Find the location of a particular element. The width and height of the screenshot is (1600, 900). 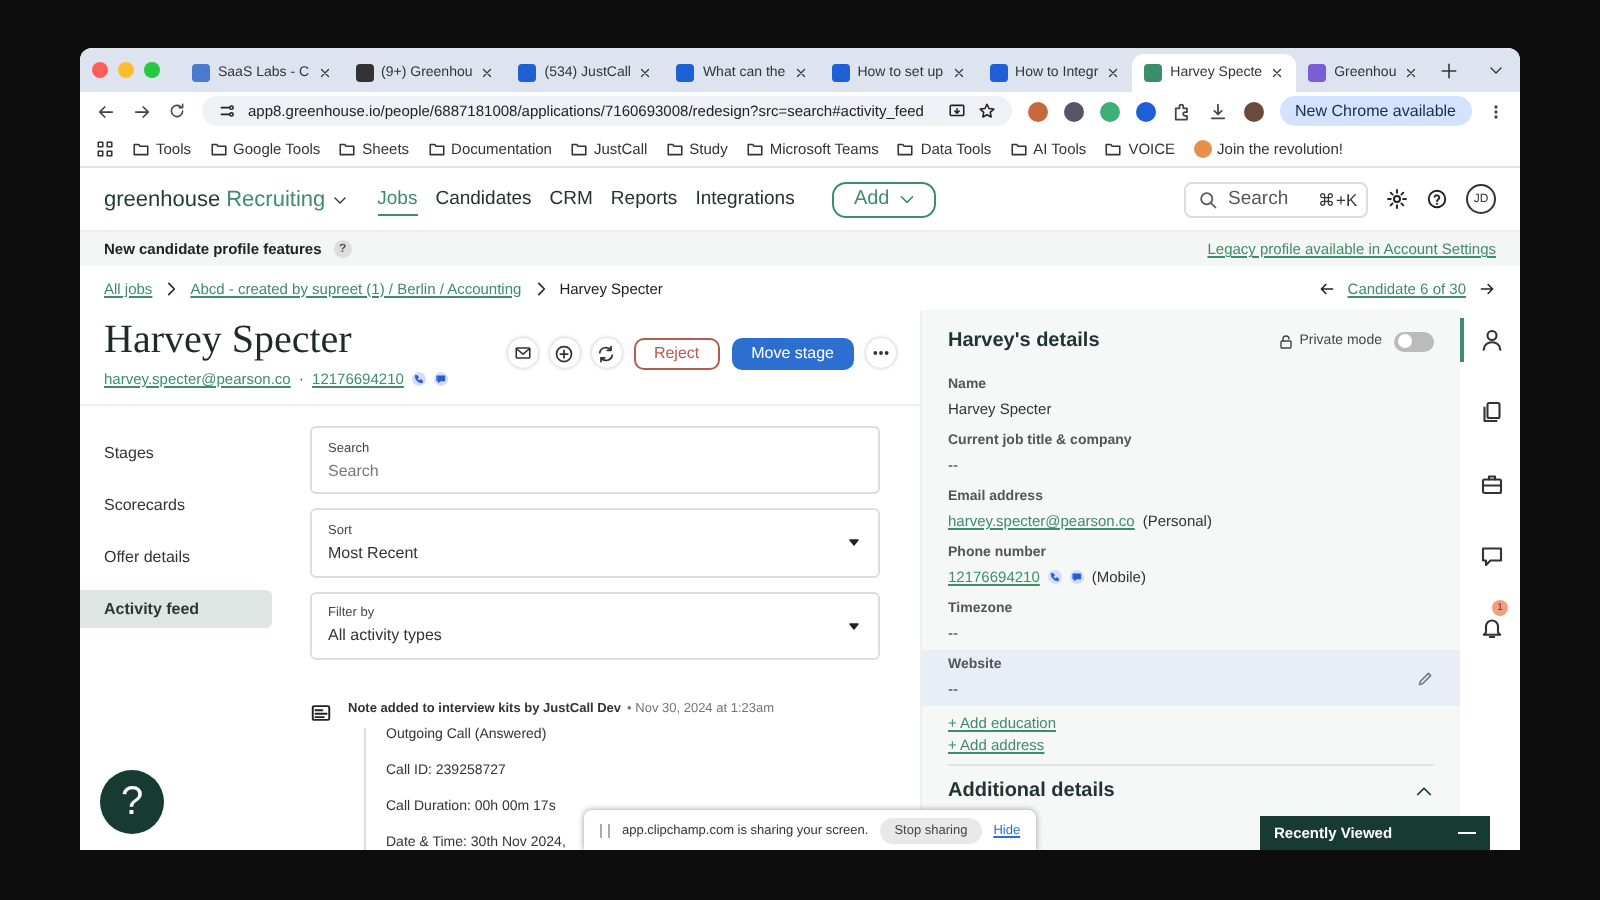

person-icon is located at coordinates (1492, 340).